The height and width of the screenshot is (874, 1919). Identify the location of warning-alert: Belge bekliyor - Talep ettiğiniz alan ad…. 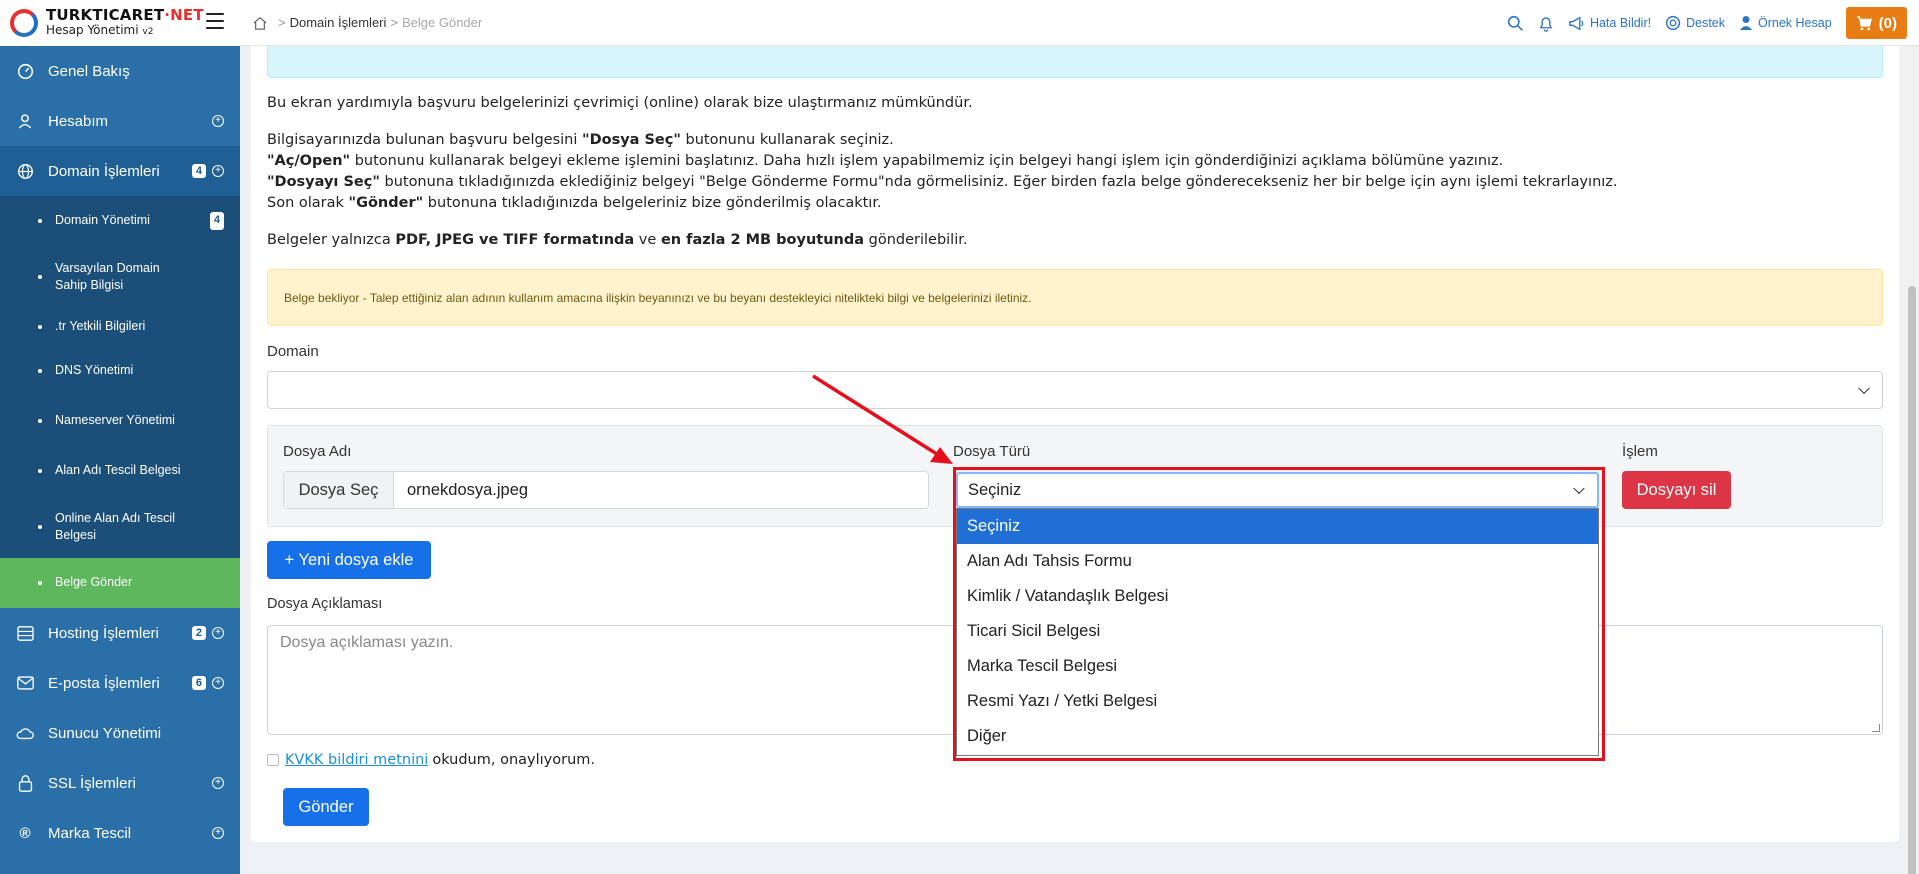
(1075, 297).